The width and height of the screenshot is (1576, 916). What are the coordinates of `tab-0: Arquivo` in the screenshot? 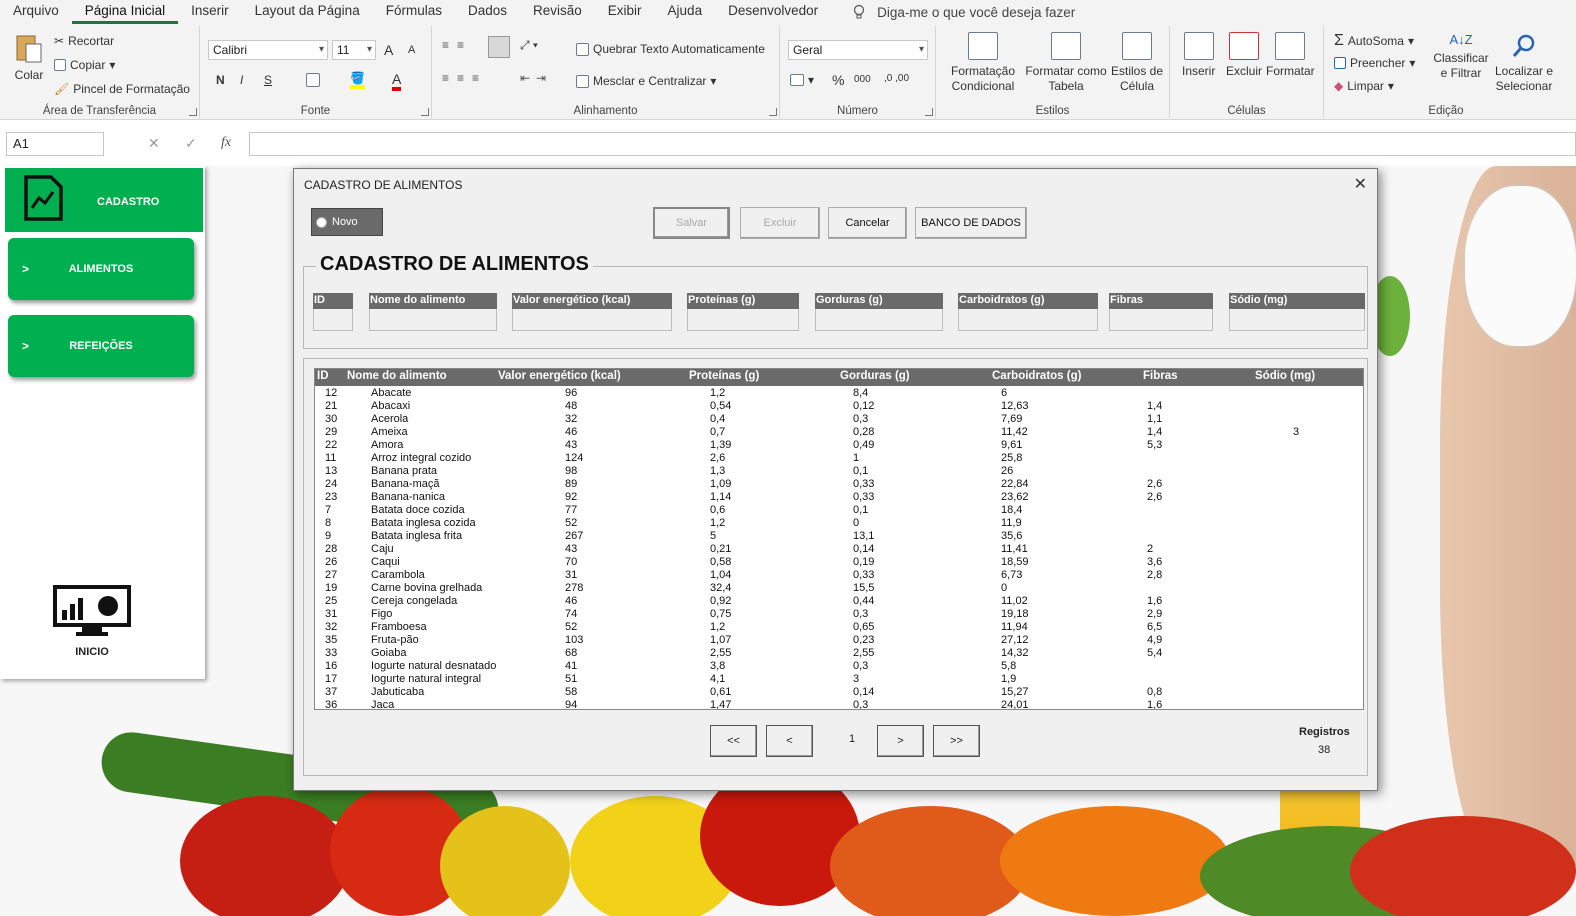 It's located at (36, 12).